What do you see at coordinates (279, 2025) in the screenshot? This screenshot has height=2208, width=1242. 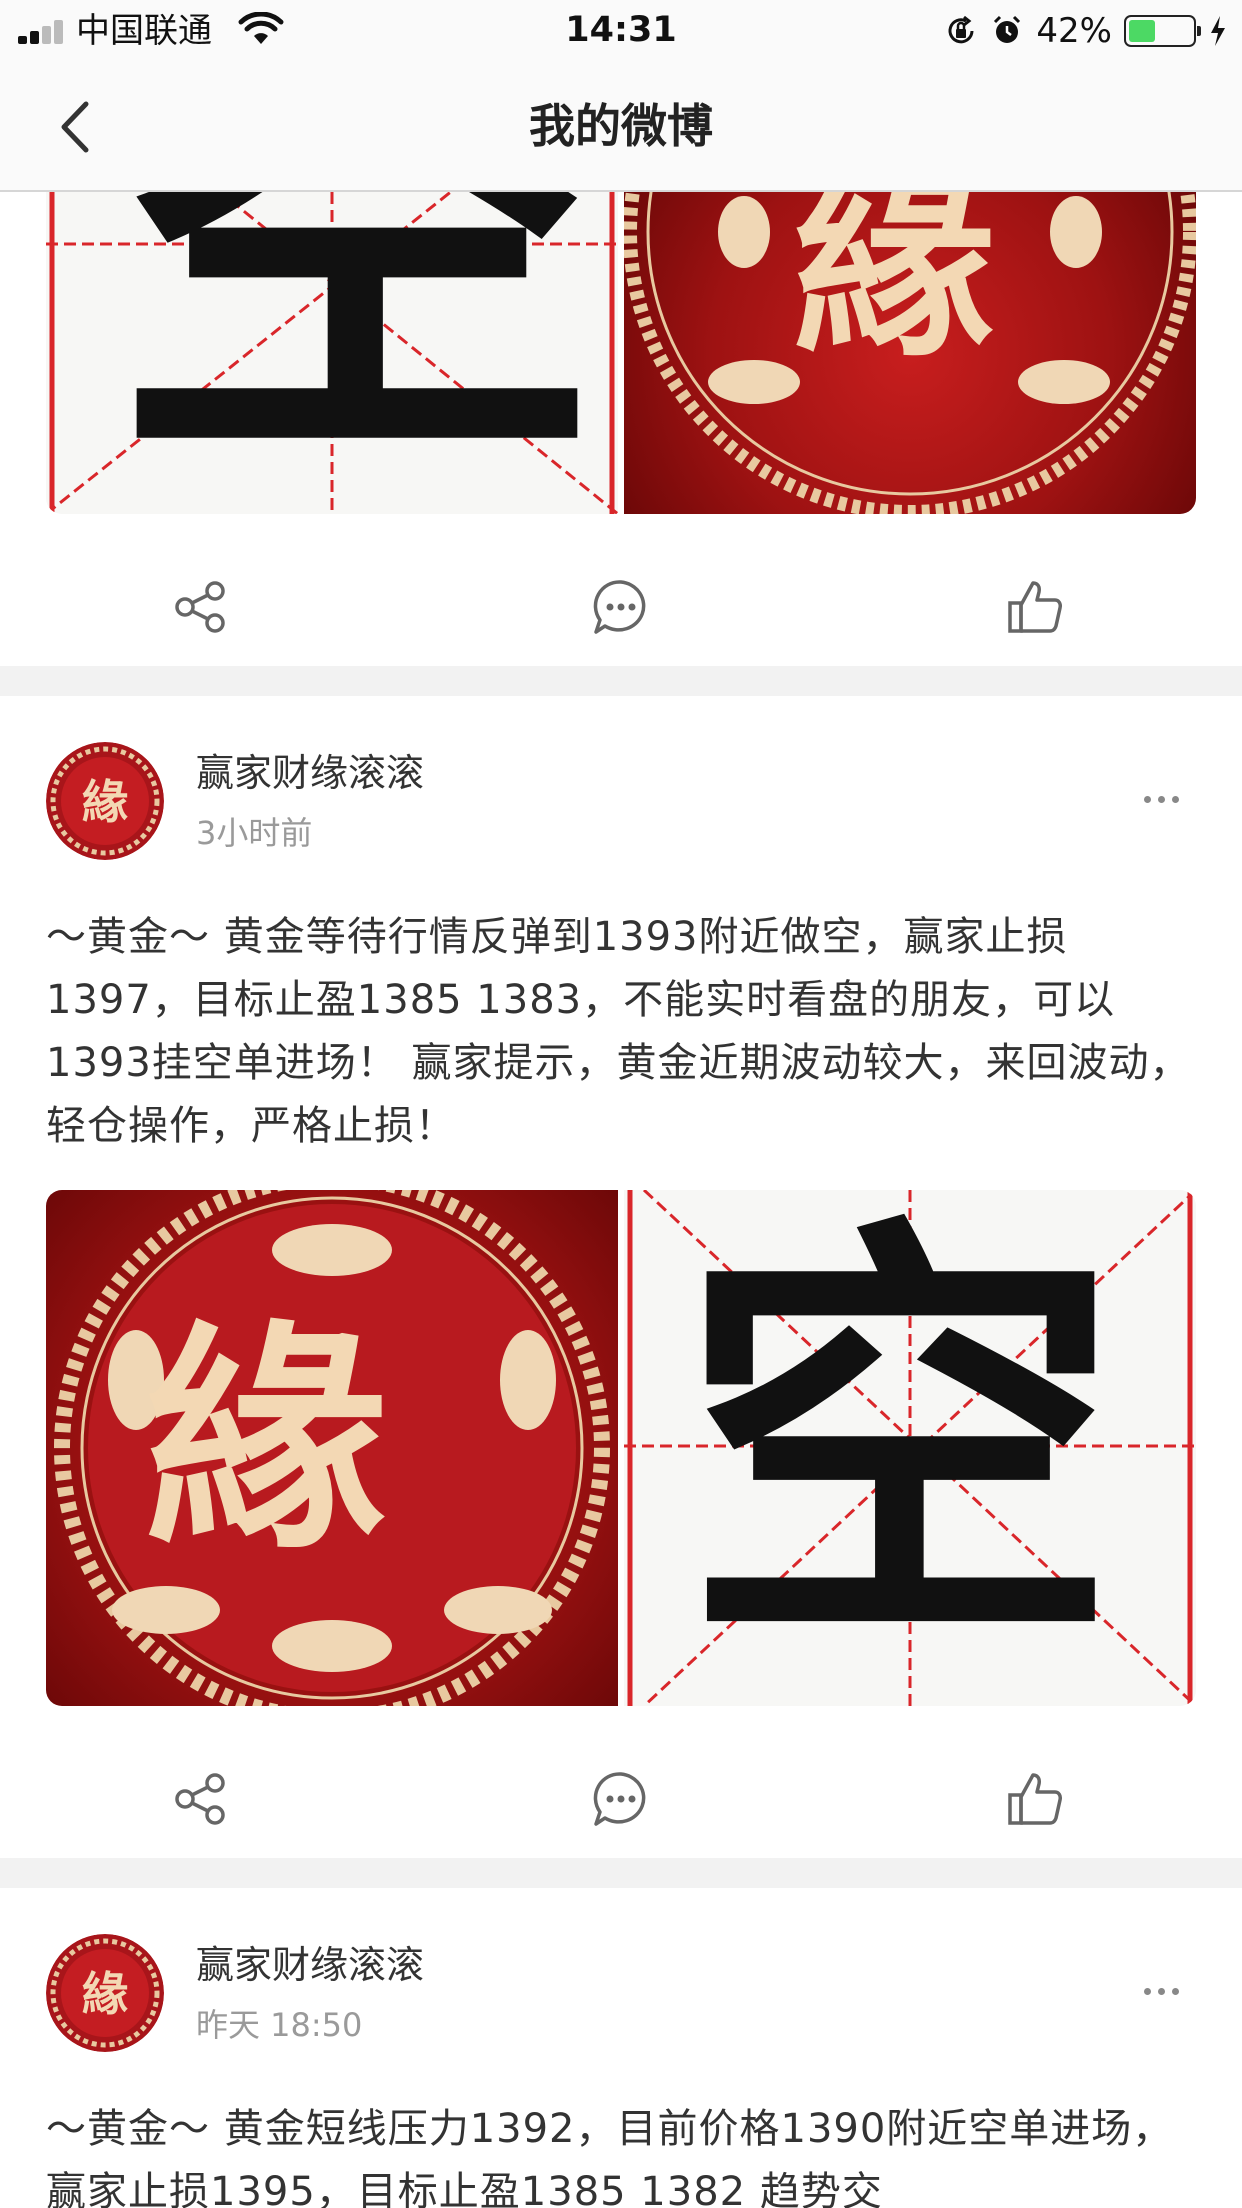 I see `post-time: 昨天 18:50` at bounding box center [279, 2025].